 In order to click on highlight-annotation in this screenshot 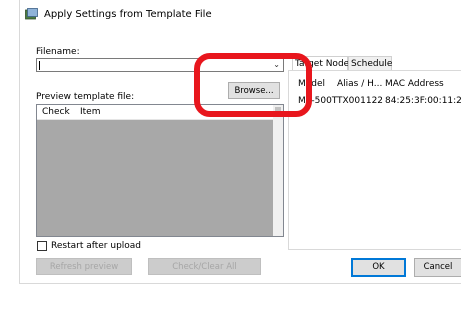, I will do `click(253, 85)`.